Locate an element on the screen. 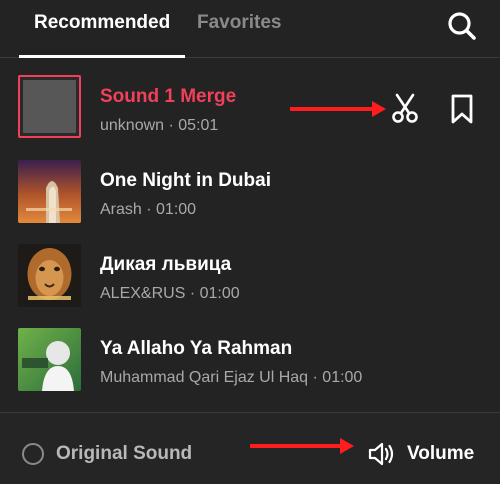 Image resolution: width=500 pixels, height=484 pixels. scissors-icon is located at coordinates (405, 108).